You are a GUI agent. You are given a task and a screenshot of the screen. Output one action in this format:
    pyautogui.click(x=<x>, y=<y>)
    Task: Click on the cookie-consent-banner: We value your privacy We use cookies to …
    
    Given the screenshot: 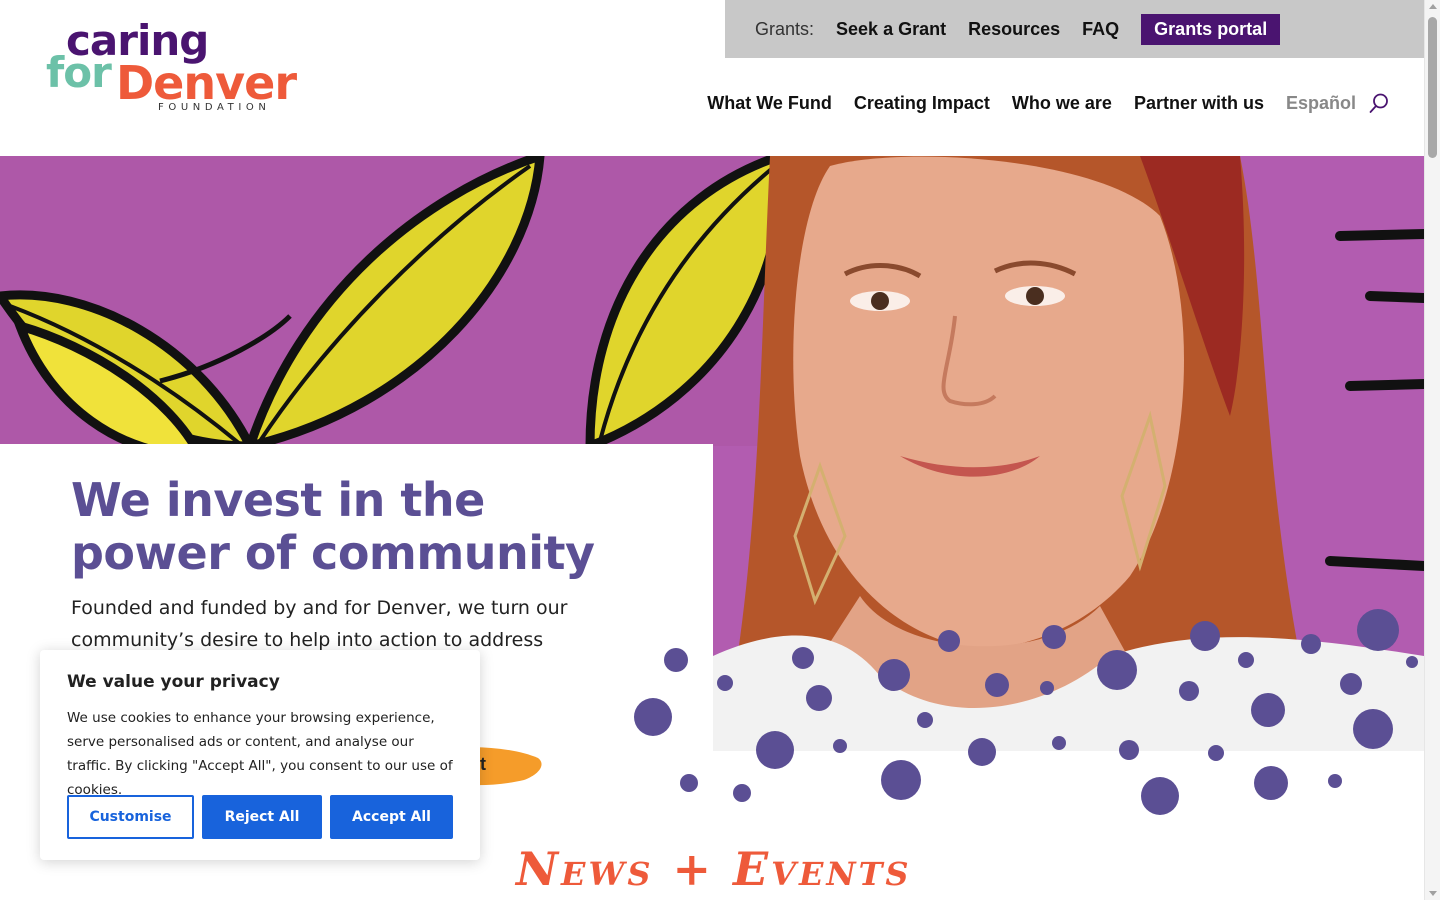 What is the action you would take?
    pyautogui.click(x=260, y=755)
    